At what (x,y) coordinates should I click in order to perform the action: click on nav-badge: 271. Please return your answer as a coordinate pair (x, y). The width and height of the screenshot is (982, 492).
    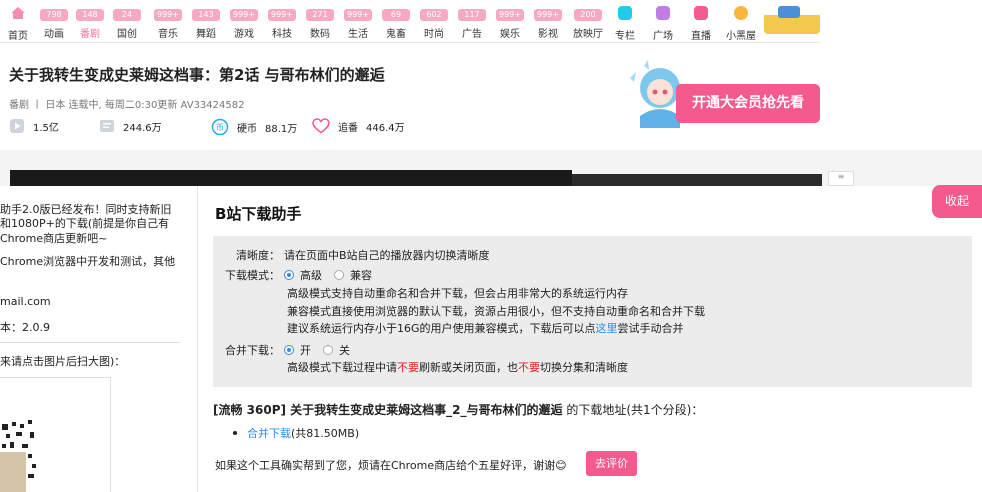
    Looking at the image, I should click on (320, 15).